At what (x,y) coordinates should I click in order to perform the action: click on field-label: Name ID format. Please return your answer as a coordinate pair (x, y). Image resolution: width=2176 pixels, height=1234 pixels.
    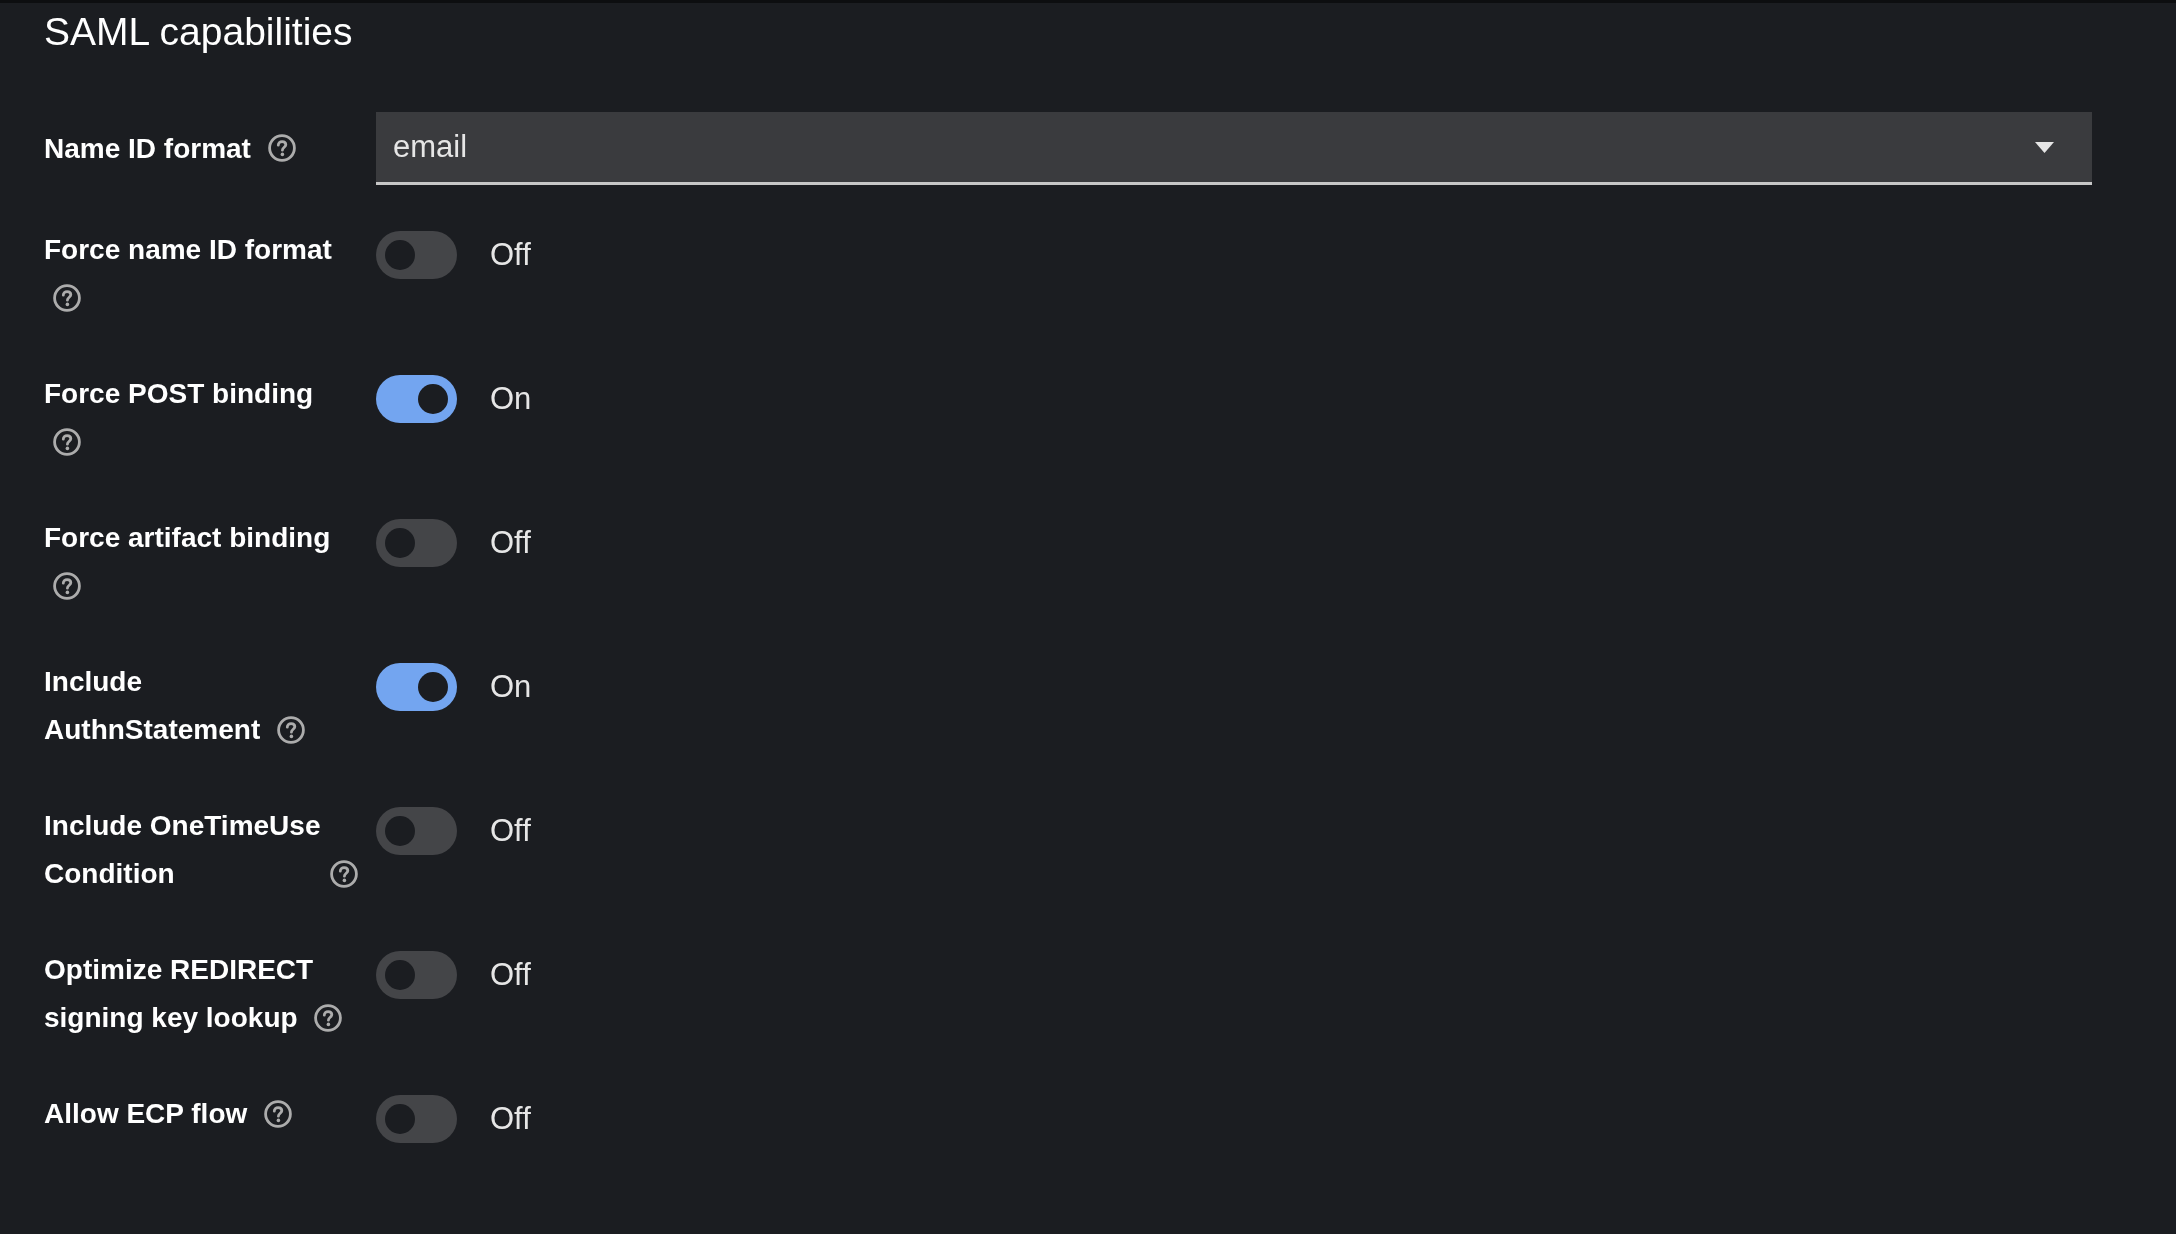
    Looking at the image, I should click on (147, 148).